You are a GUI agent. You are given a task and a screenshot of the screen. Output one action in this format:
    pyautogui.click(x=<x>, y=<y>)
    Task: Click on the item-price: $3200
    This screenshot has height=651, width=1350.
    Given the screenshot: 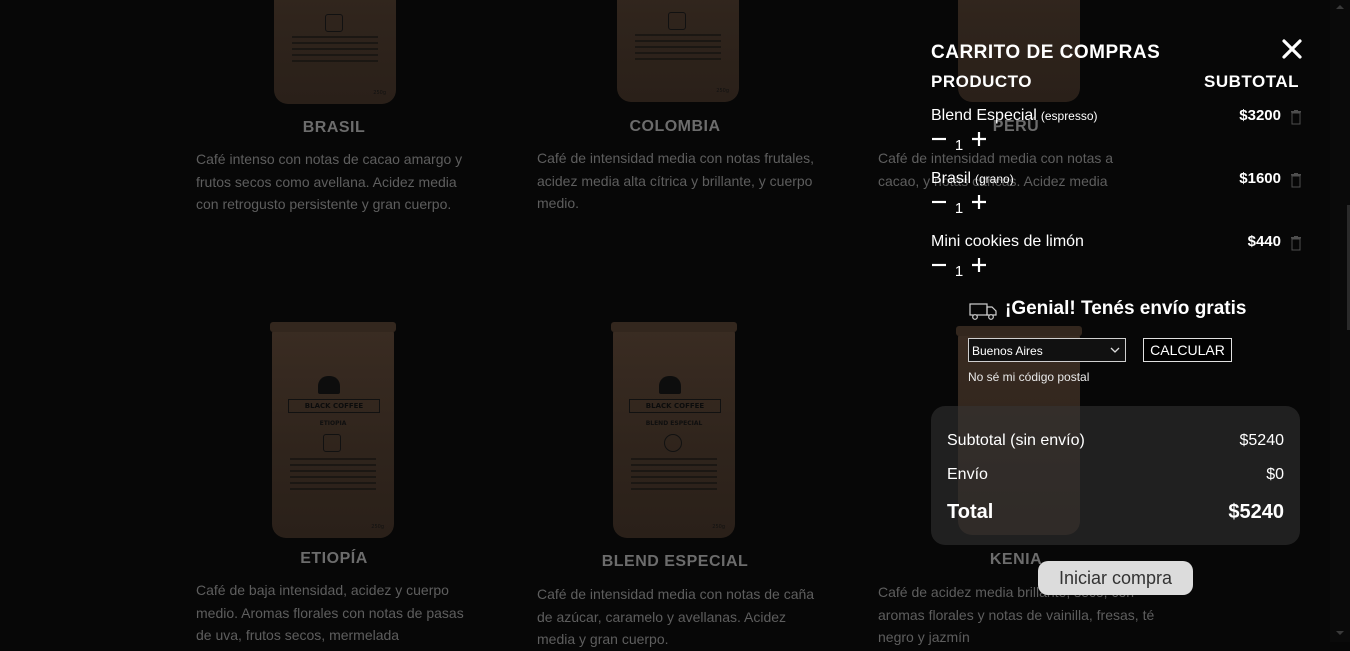 What is the action you would take?
    pyautogui.click(x=1260, y=115)
    